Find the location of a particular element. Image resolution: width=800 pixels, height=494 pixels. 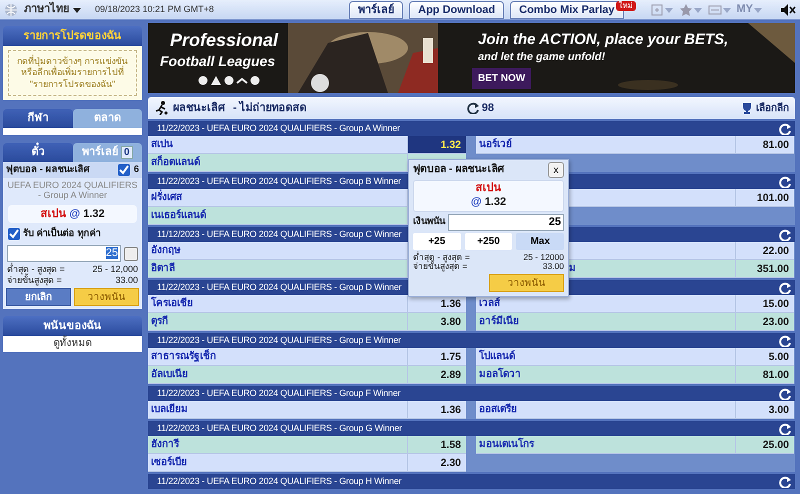

view-all-link: ดูทั้งหมด is located at coordinates (72, 344).